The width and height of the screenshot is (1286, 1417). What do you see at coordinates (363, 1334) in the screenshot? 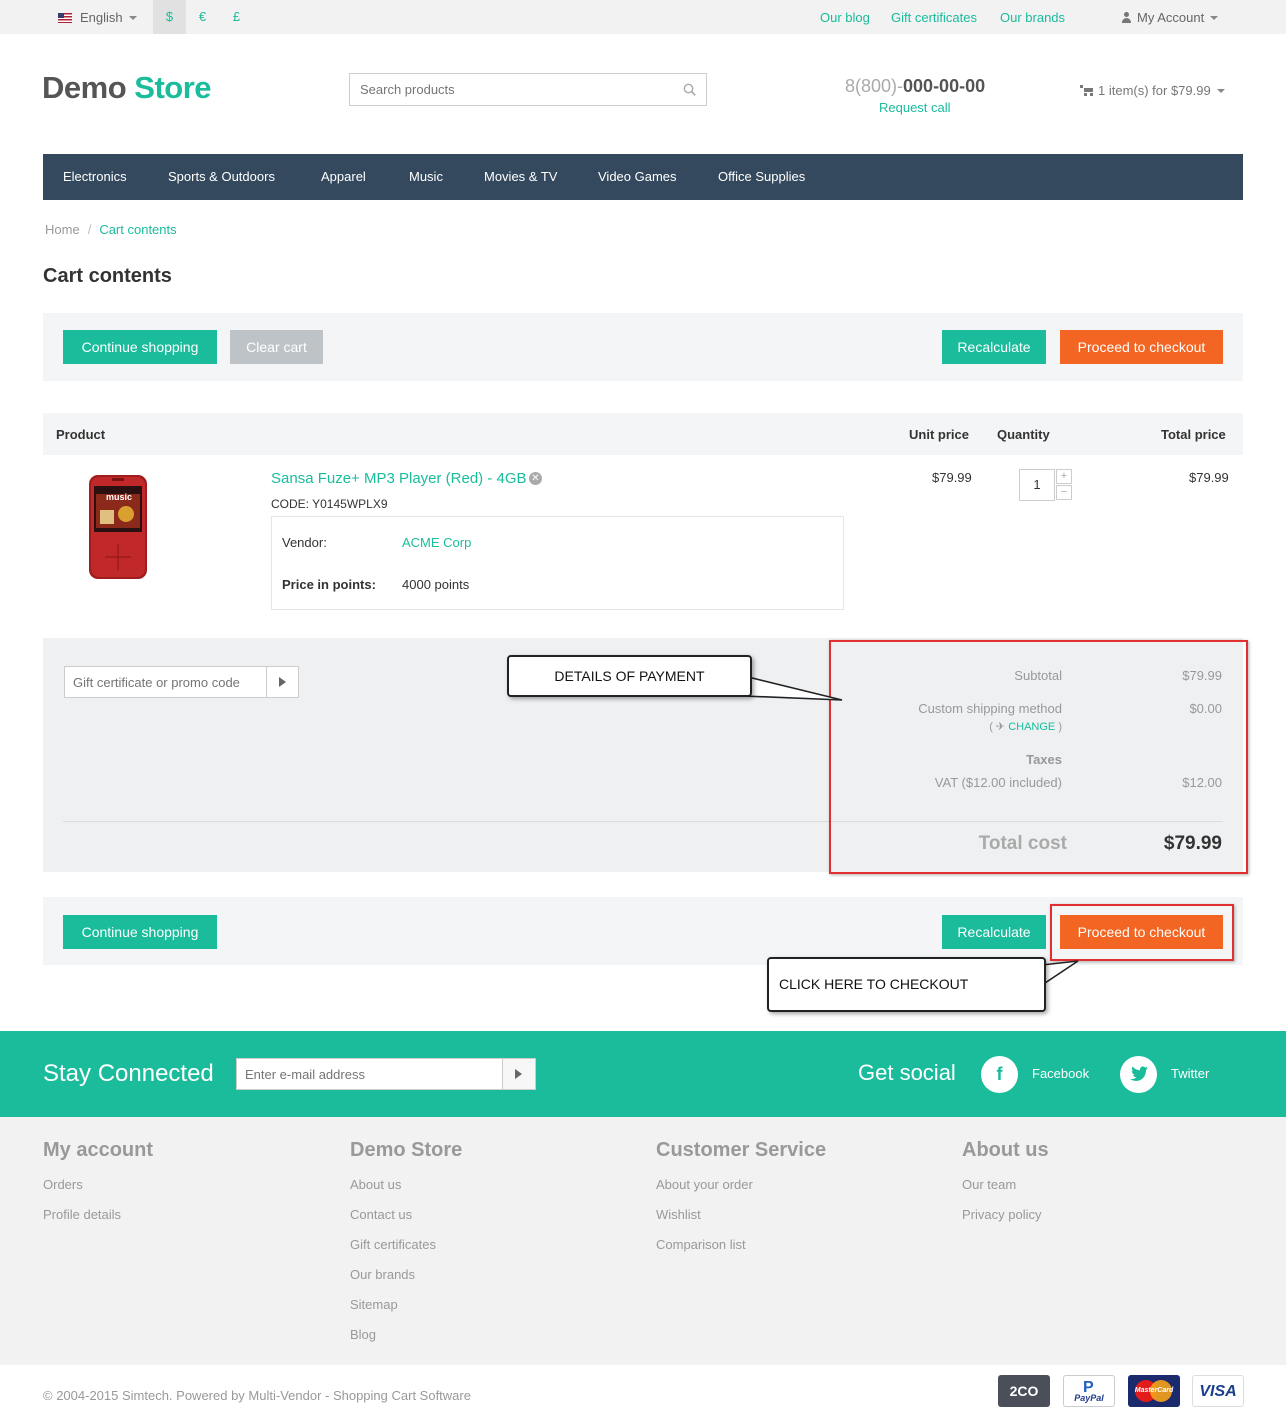
I see `footer-link-blog: Blog` at bounding box center [363, 1334].